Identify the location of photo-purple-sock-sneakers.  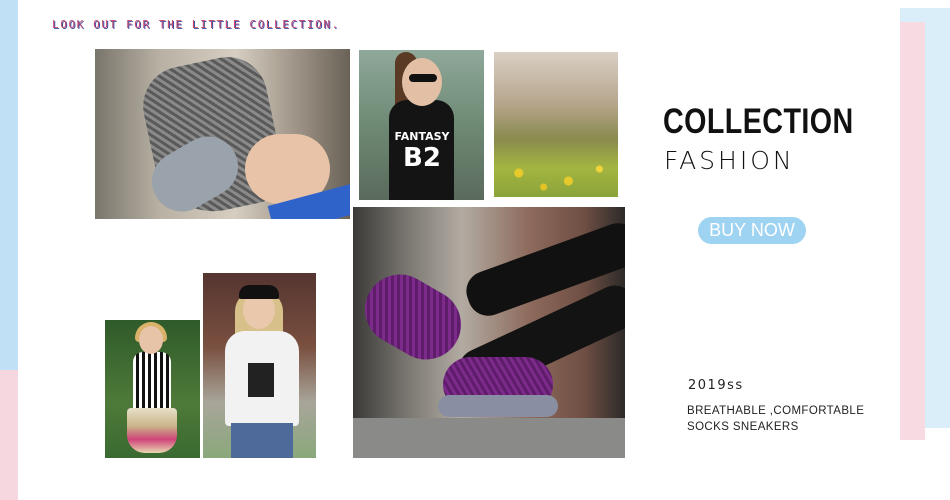
(489, 332).